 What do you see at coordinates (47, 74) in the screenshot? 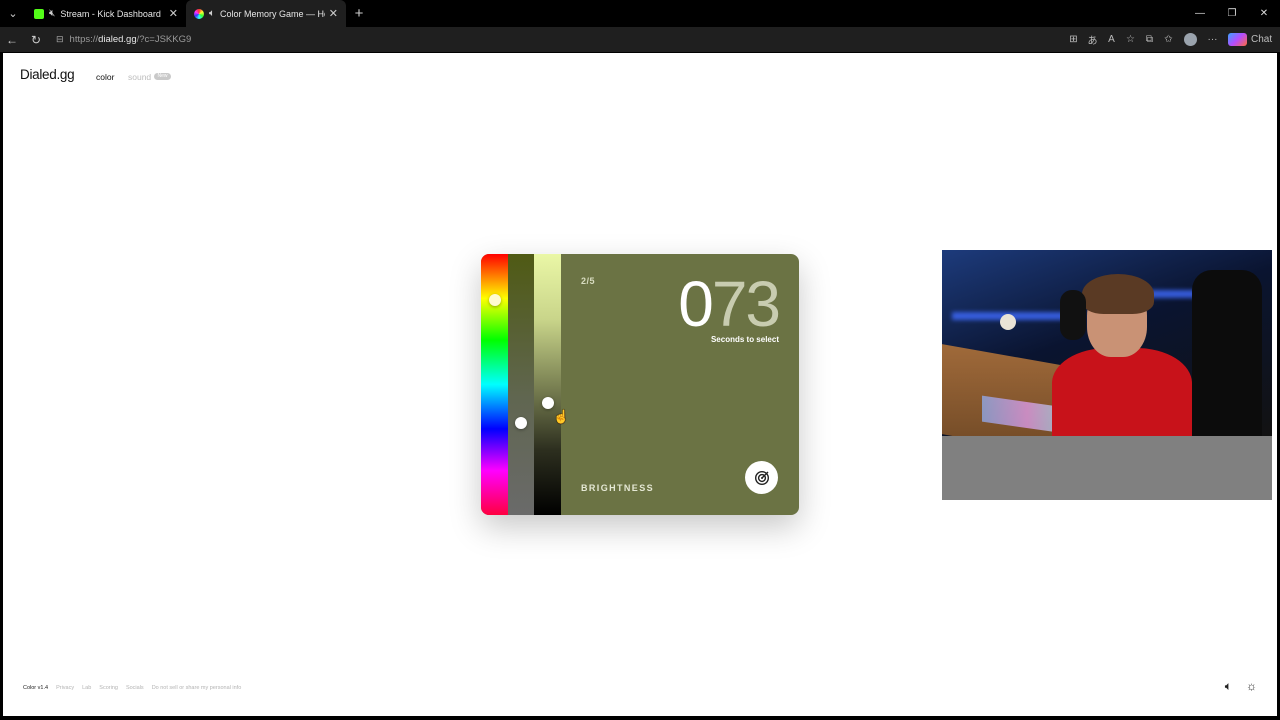
I see `site-logo: Dialed.gg` at bounding box center [47, 74].